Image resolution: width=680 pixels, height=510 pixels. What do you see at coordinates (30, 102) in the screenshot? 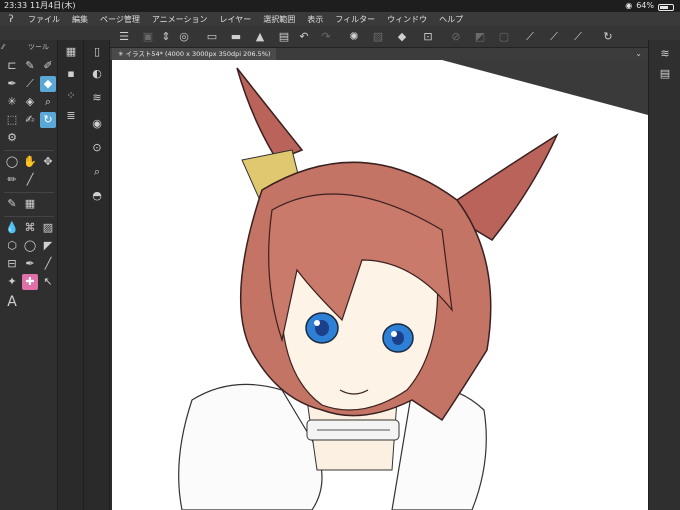
I see `fill-tool-icon: ◈` at bounding box center [30, 102].